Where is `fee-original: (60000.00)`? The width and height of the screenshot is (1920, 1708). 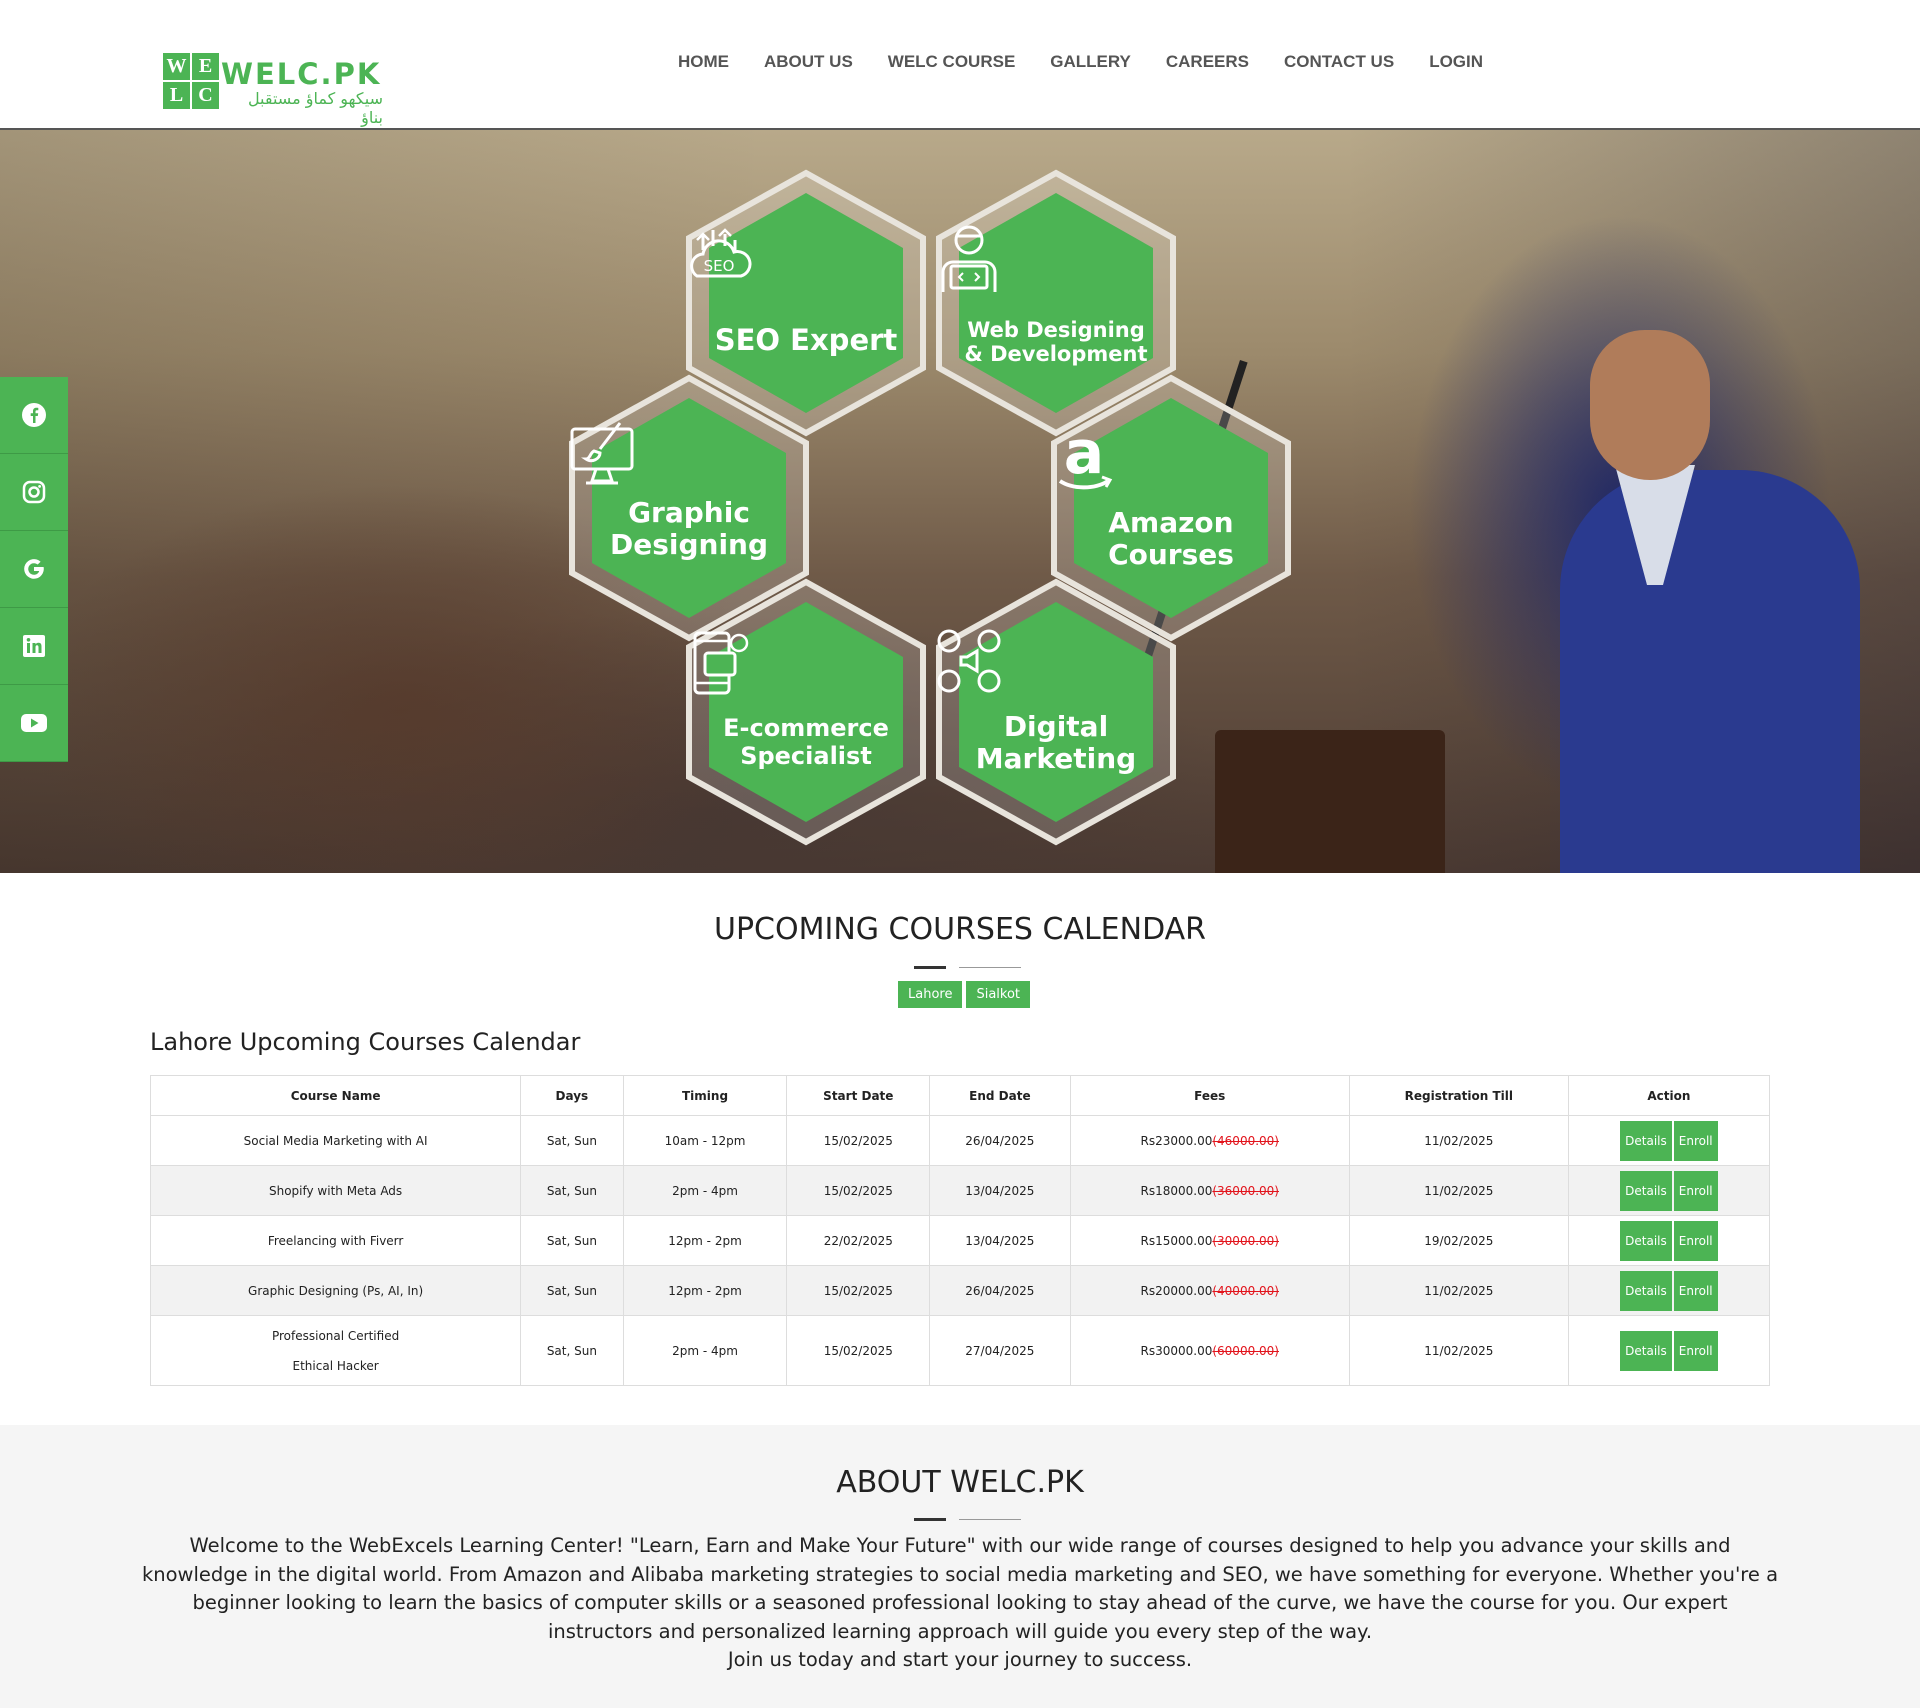
fee-original: (60000.00) is located at coordinates (1245, 1350).